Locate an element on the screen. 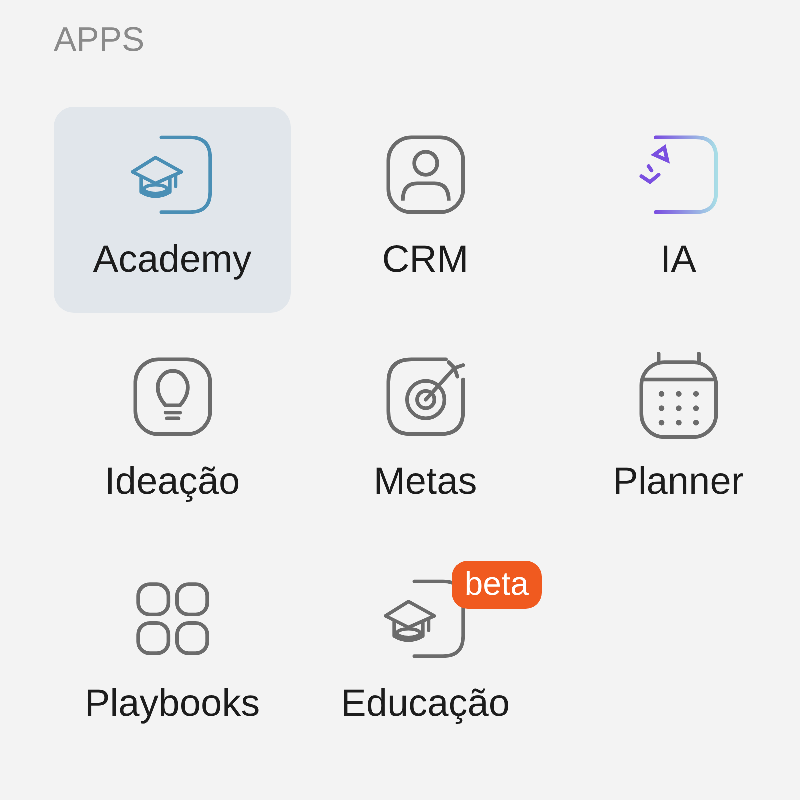 The image size is (800, 800). app-tile: IA is located at coordinates (678, 210).